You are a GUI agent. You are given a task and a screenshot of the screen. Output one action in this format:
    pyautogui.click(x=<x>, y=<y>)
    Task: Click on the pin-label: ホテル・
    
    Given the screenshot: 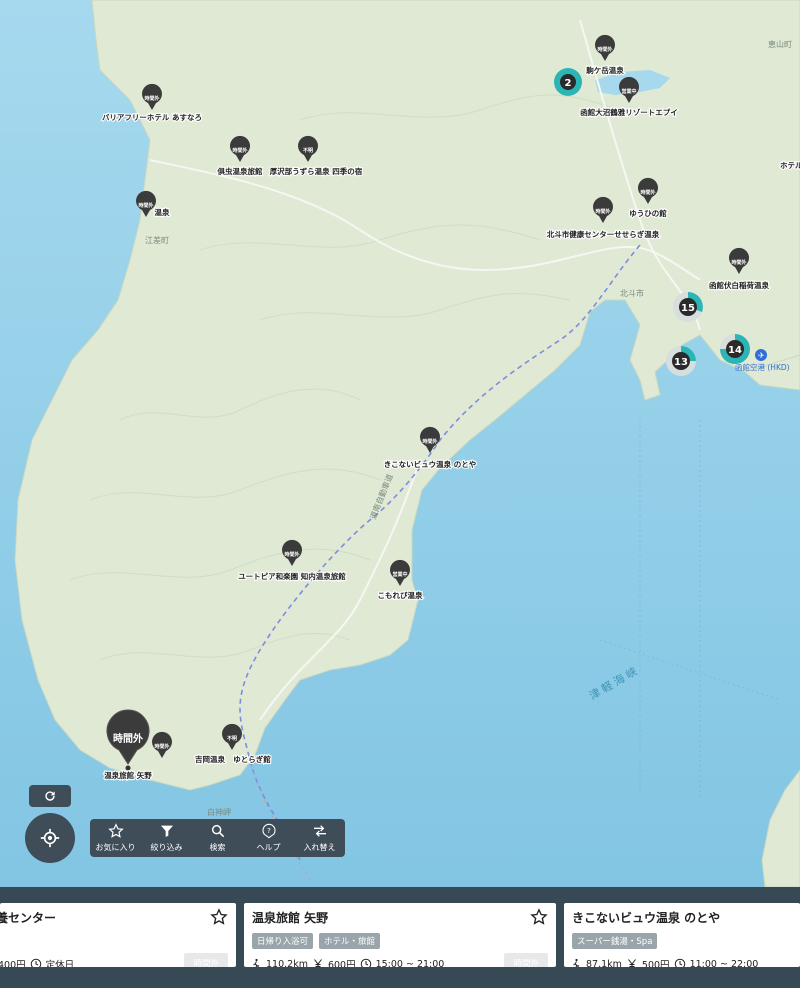 What is the action you would take?
    pyautogui.click(x=790, y=165)
    